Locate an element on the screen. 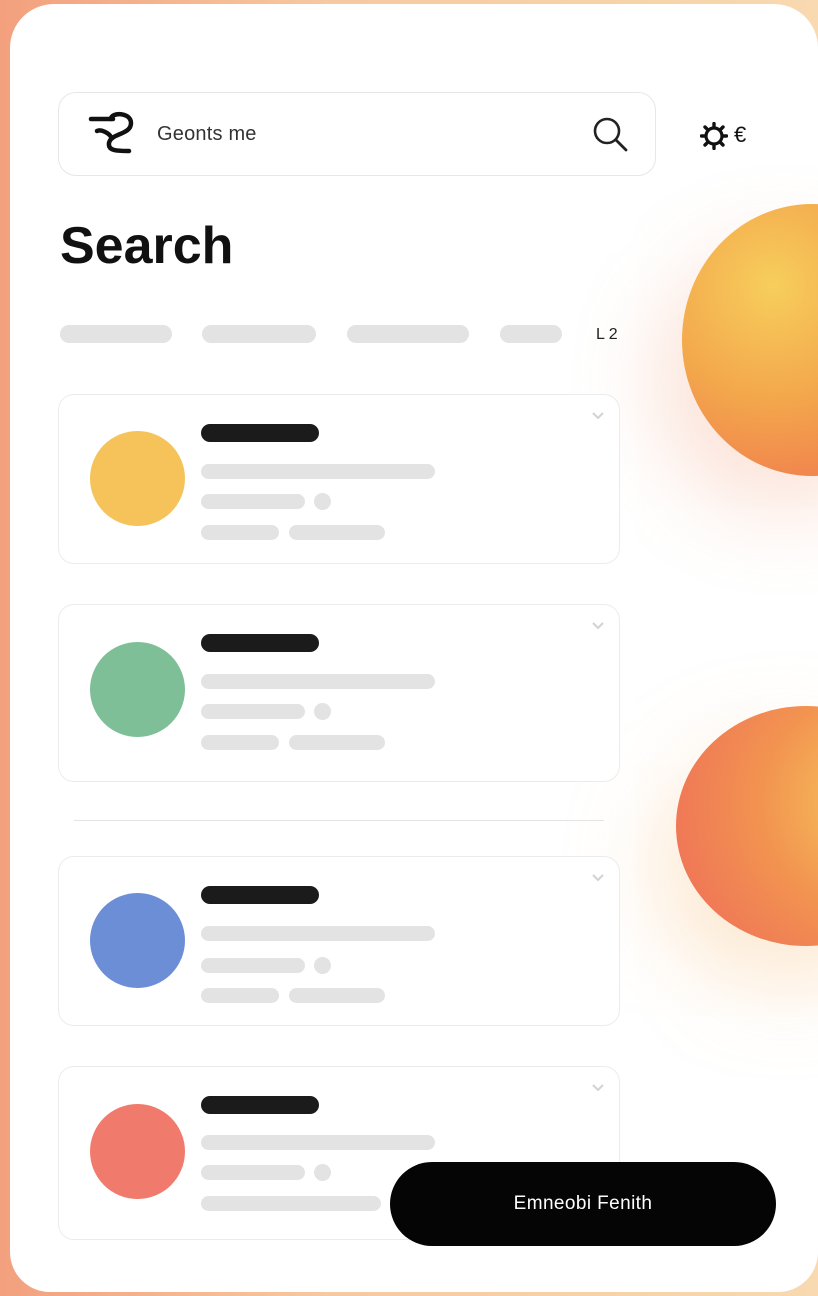  primary-action-button: Emneobi Fenith is located at coordinates (583, 1204).